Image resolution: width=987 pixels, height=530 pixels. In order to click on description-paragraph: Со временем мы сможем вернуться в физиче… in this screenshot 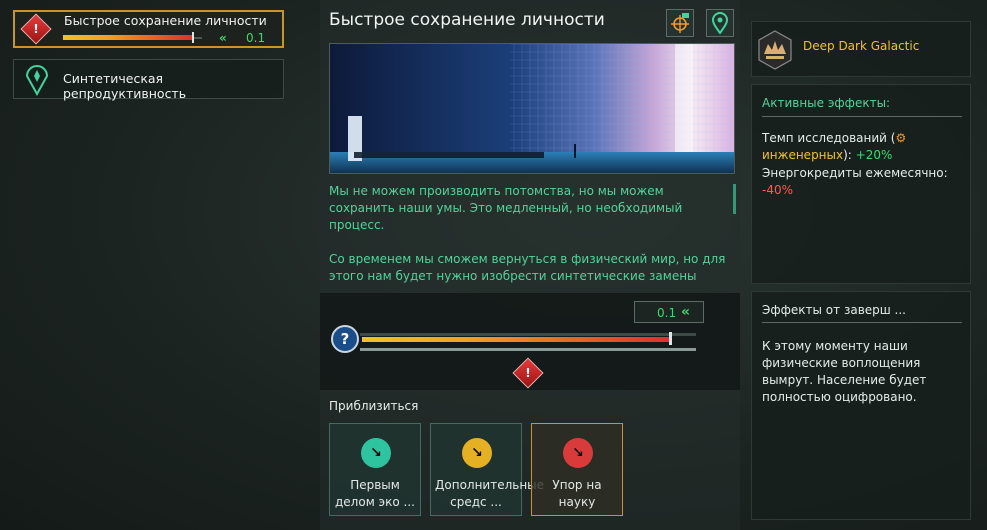, I will do `click(527, 267)`.